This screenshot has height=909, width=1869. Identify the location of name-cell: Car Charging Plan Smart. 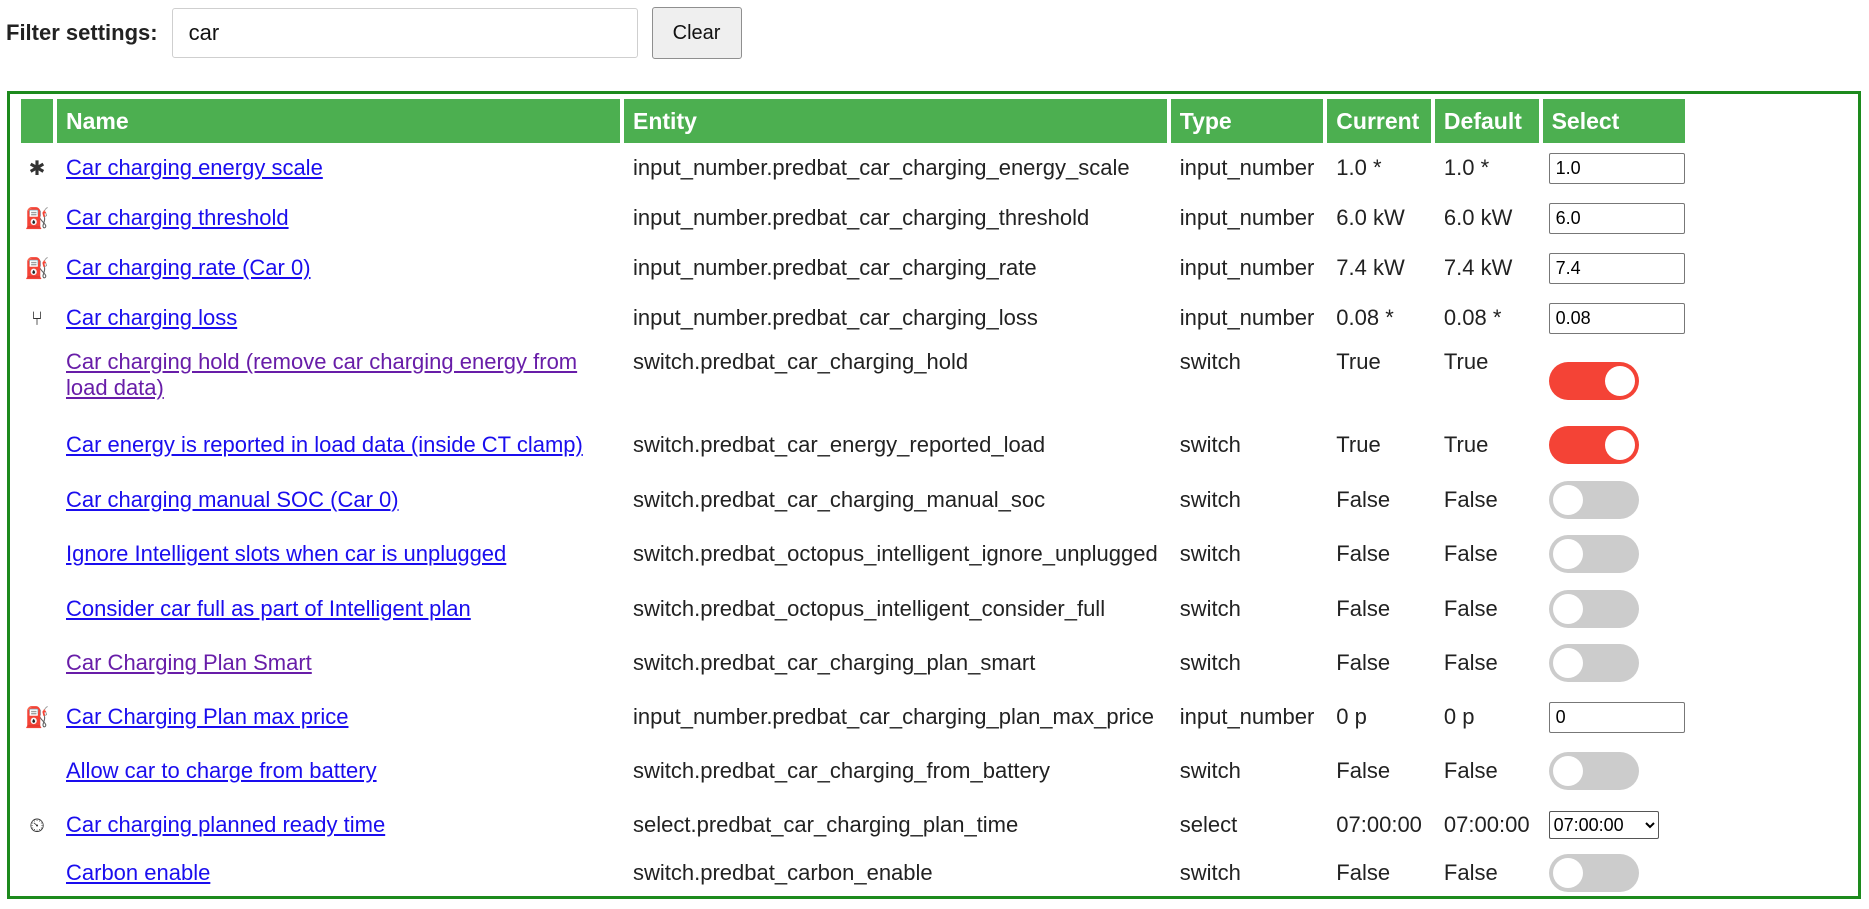
(338, 663).